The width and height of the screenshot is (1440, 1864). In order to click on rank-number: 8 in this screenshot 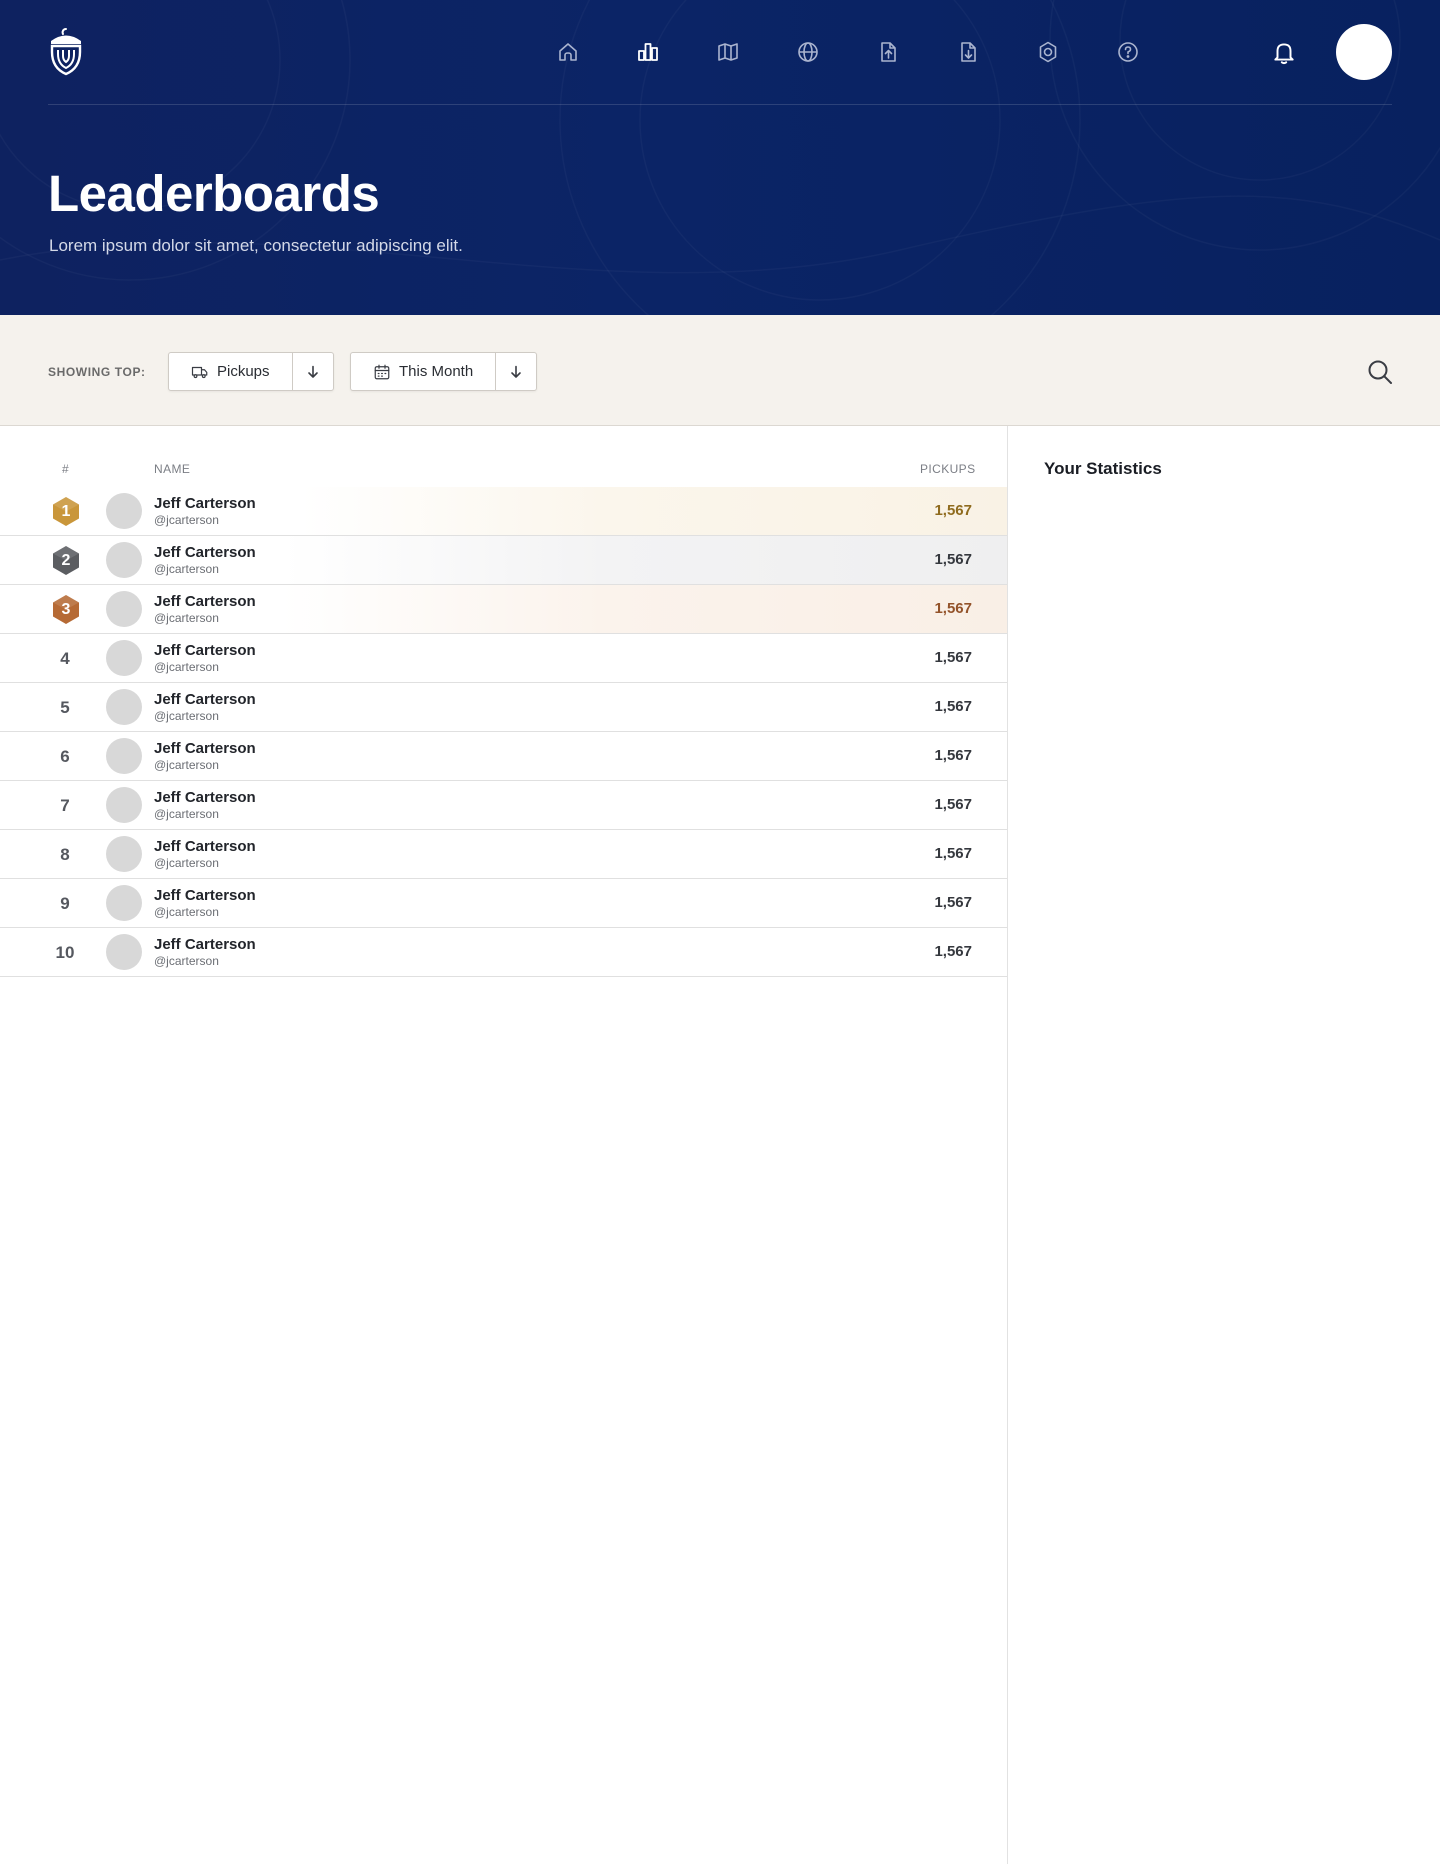, I will do `click(65, 854)`.